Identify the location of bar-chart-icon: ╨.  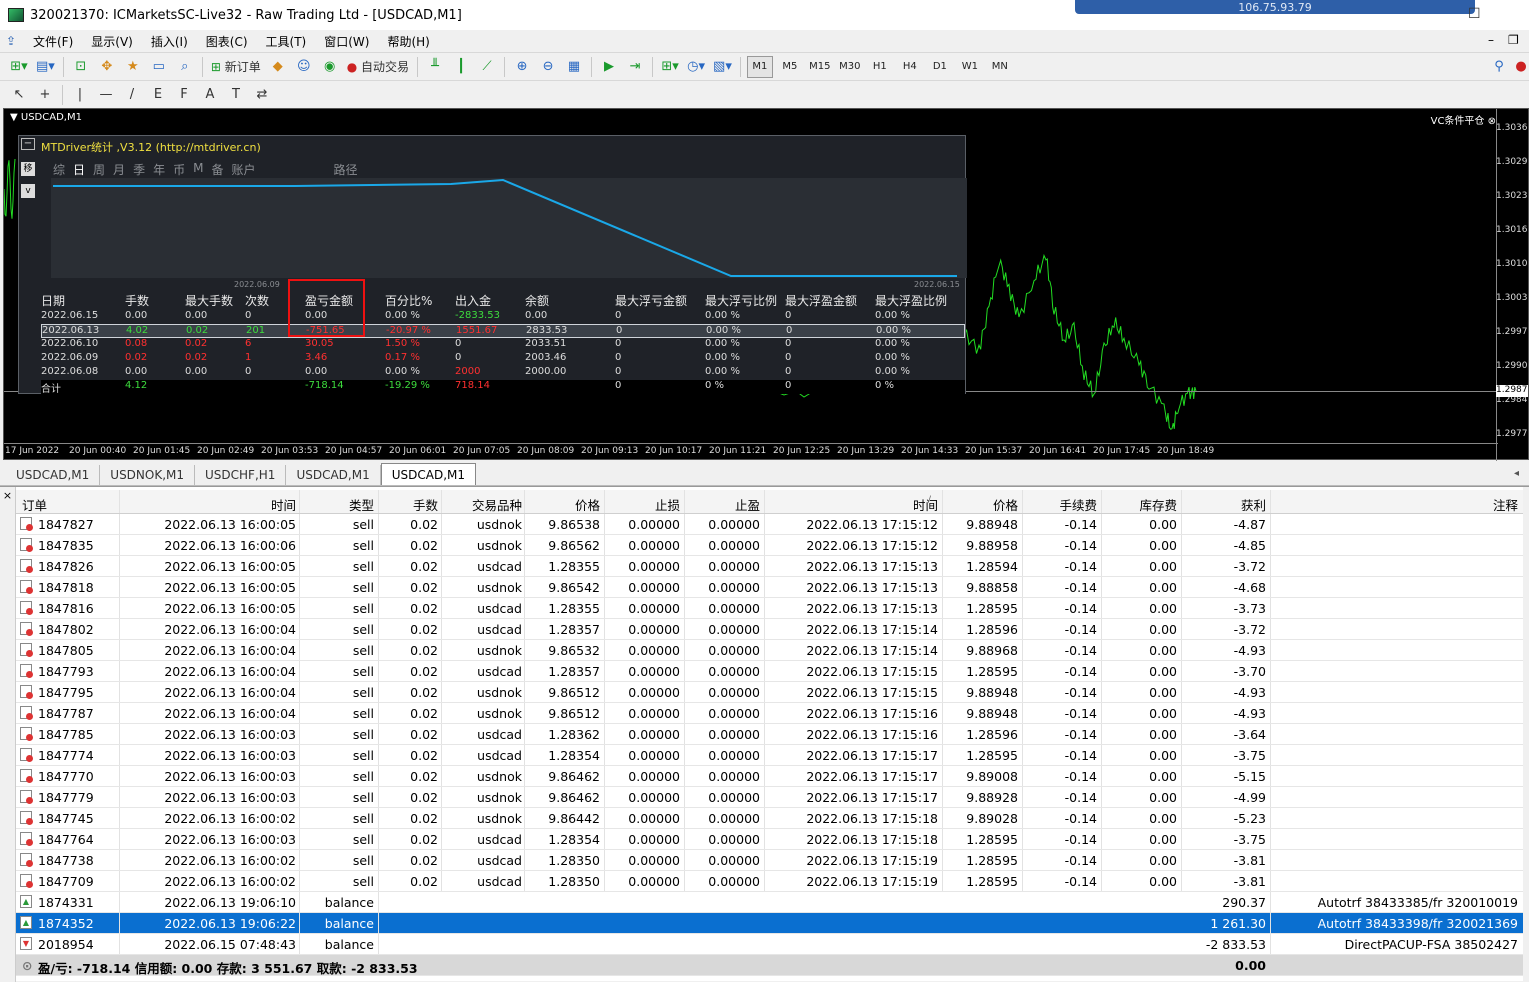
(435, 67).